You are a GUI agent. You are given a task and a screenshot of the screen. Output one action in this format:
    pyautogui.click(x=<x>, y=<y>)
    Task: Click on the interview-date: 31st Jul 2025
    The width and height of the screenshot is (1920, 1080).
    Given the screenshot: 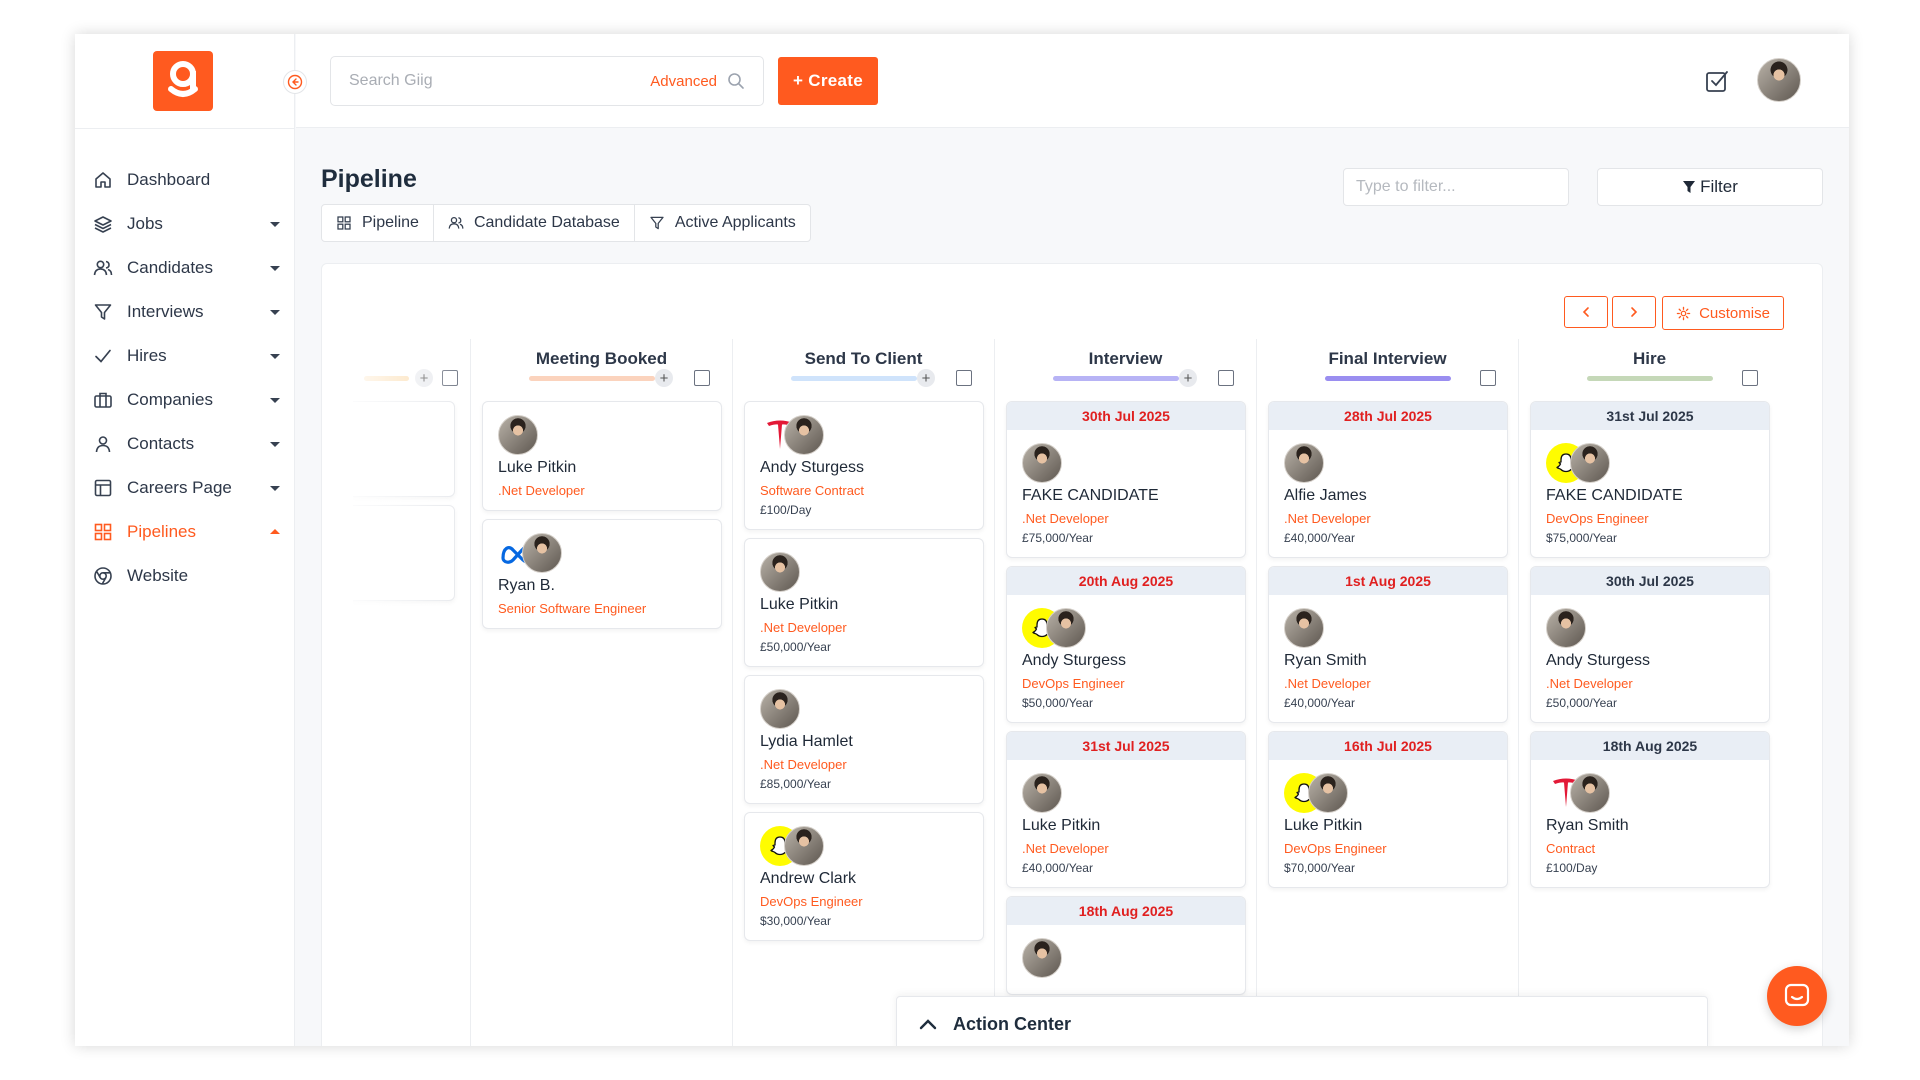 What is the action you would take?
    pyautogui.click(x=1126, y=746)
    